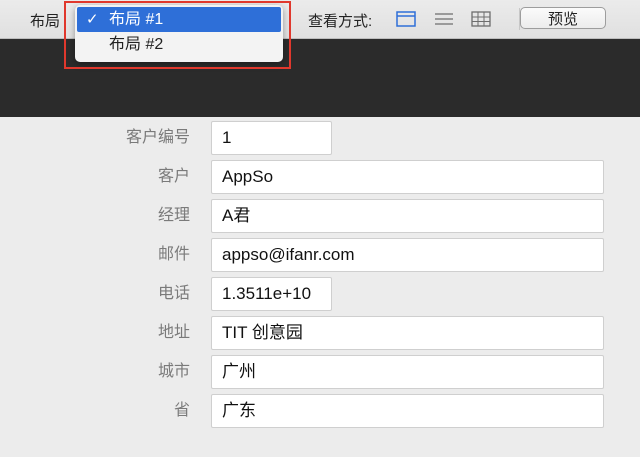  What do you see at coordinates (157, 137) in the screenshot?
I see `field-label-customer-id: 客户编号` at bounding box center [157, 137].